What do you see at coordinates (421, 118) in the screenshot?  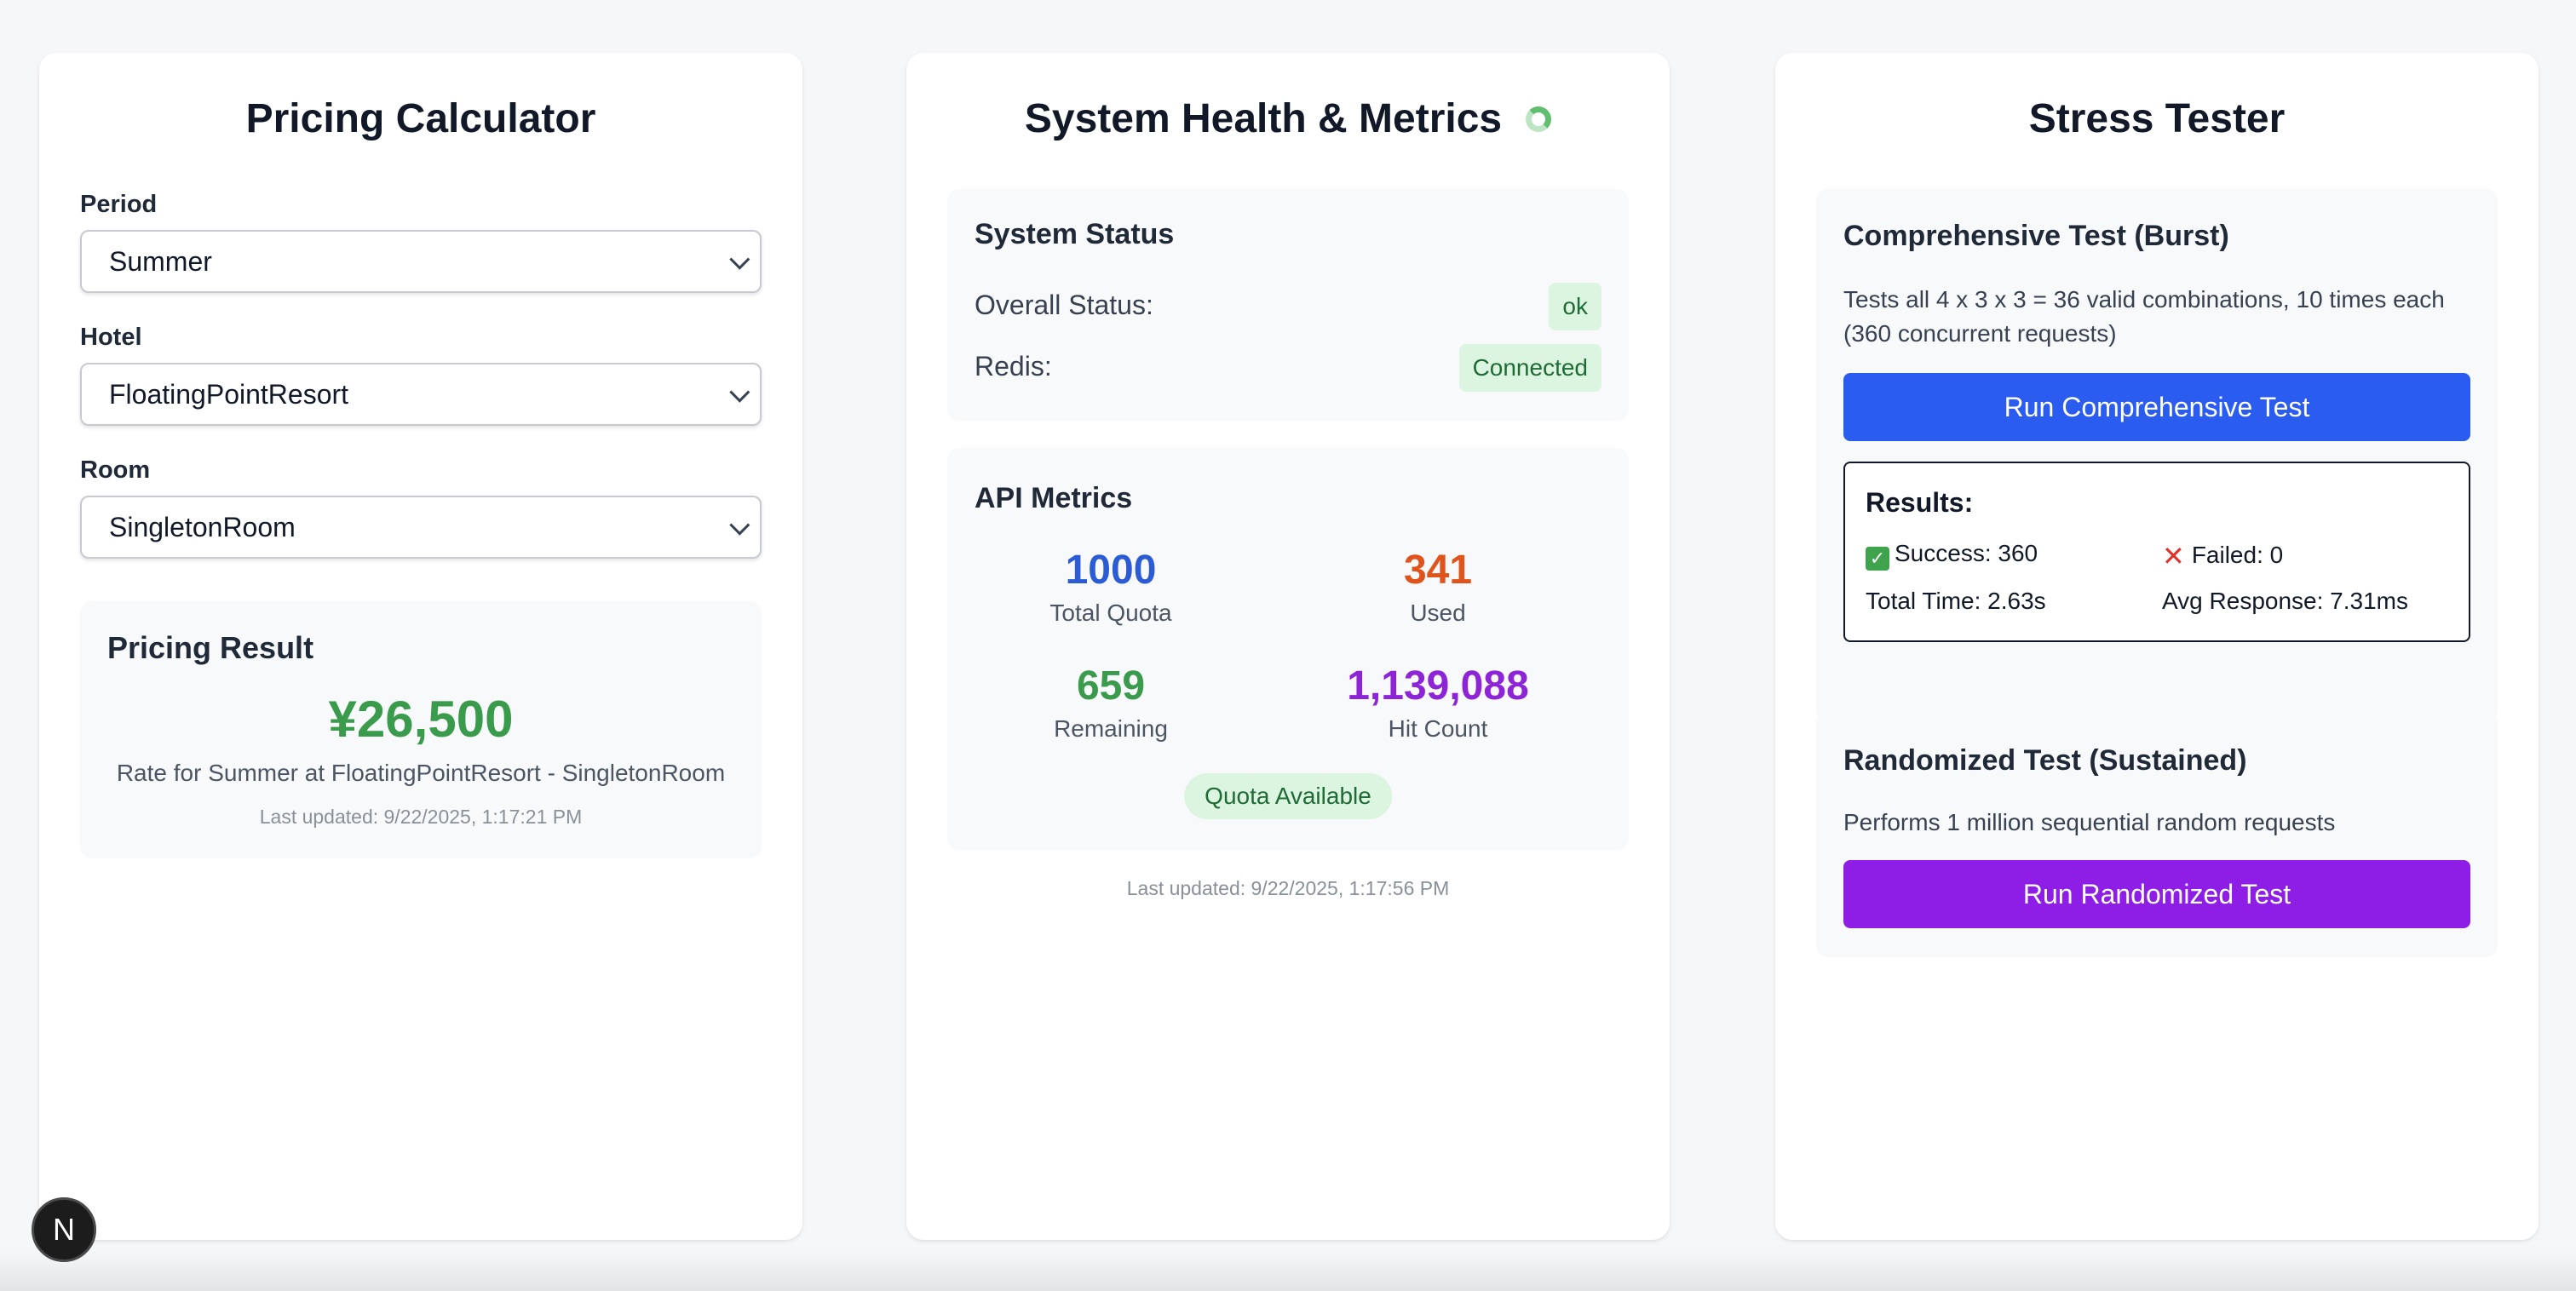 I see `pricing-calculator-title: Pricing Calculator` at bounding box center [421, 118].